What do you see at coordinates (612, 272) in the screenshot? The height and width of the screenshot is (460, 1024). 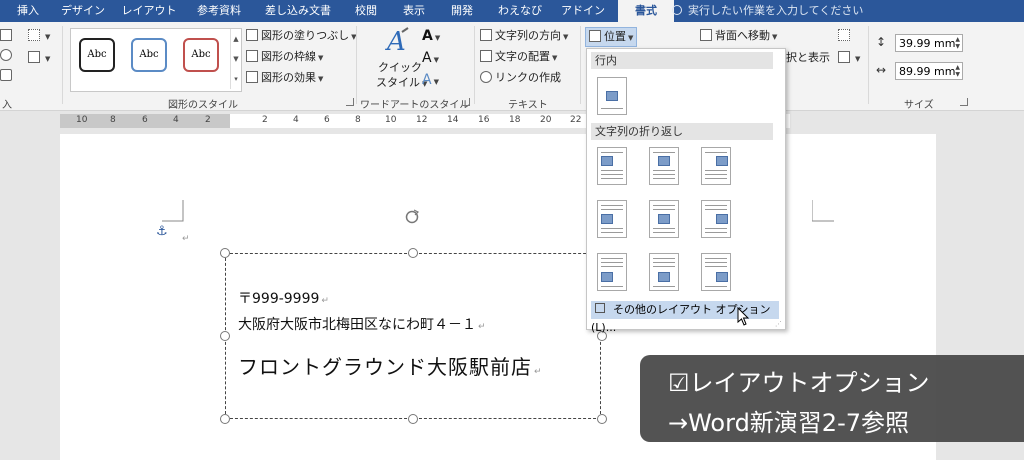 I see `position-bottom-left-option` at bounding box center [612, 272].